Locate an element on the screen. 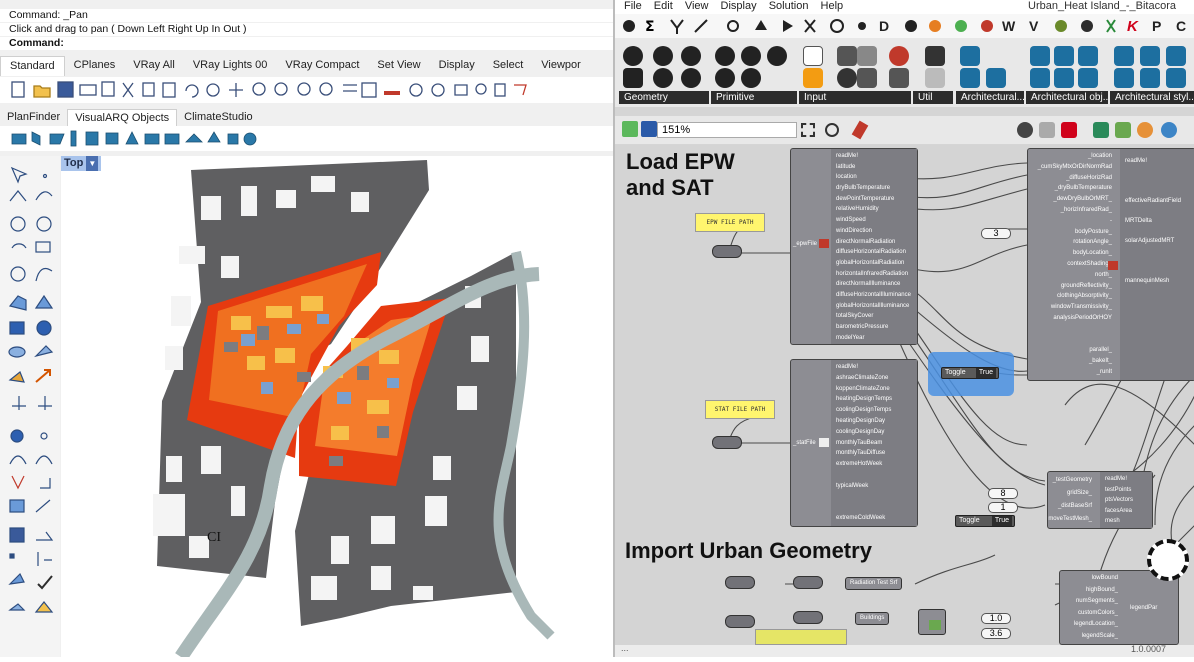  port-mrt-inputs-2: _diffuseHorizRad is located at coordinates (1074, 178).